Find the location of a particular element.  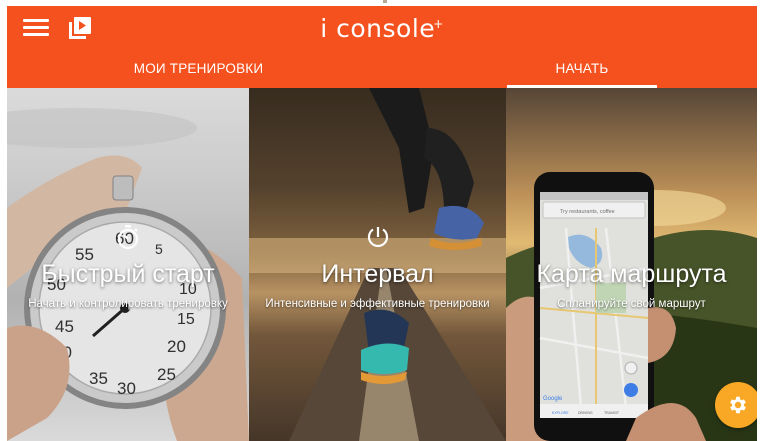

app-toolbar: i console+ is located at coordinates (382, 29).